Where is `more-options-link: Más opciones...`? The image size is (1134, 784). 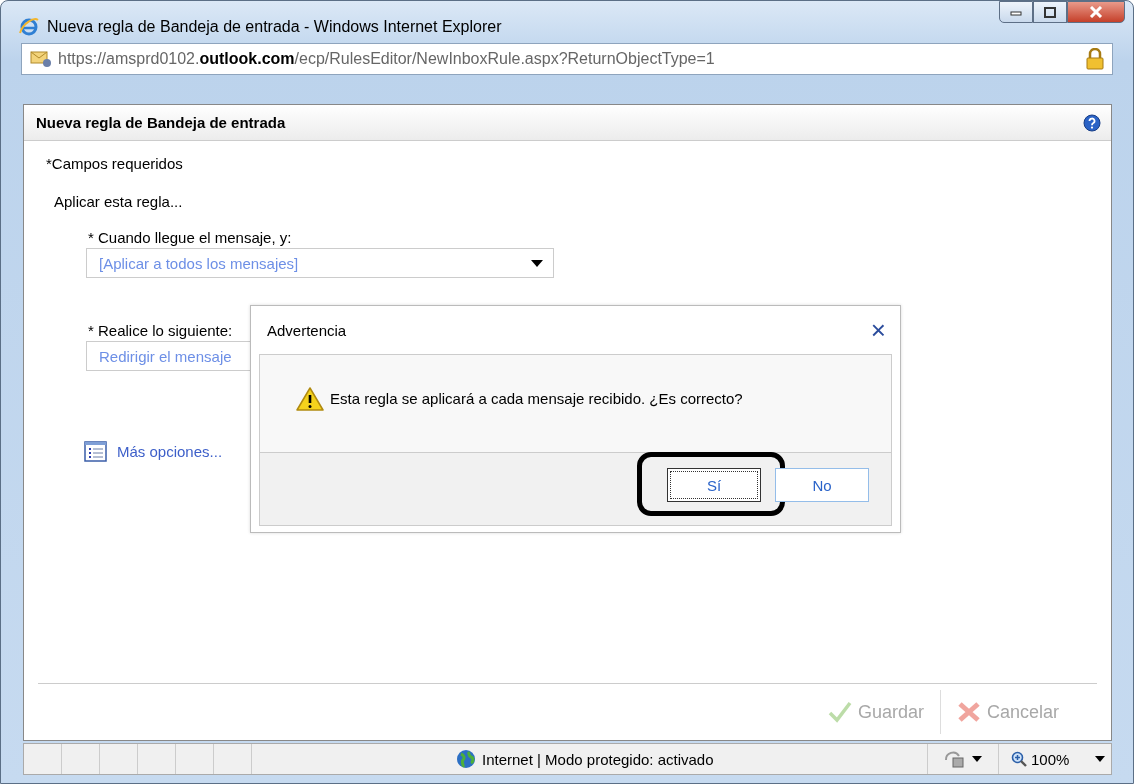 more-options-link: Más opciones... is located at coordinates (153, 451).